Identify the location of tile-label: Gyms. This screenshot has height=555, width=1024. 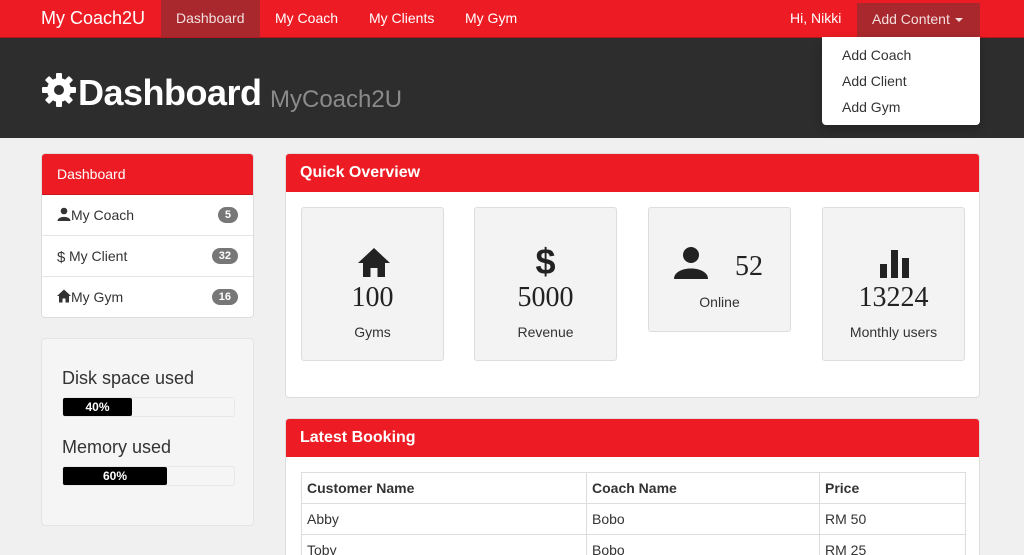
(372, 332).